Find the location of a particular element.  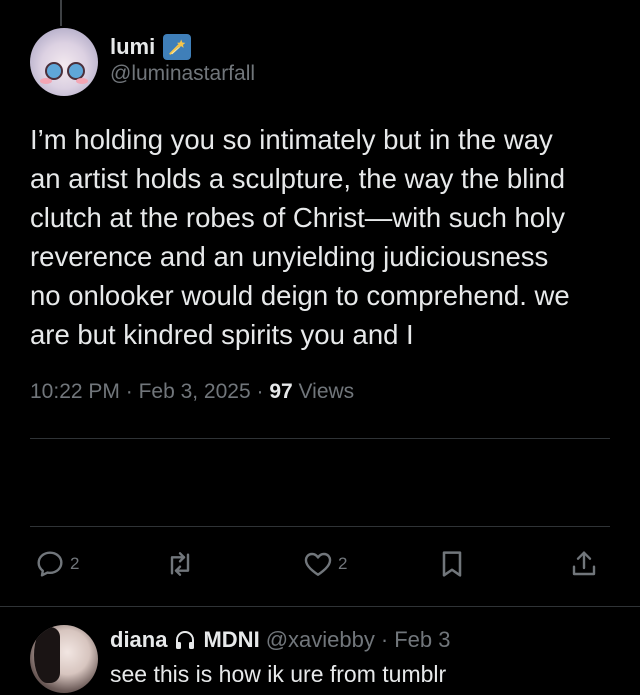

thread-connector-line is located at coordinates (61, 13).